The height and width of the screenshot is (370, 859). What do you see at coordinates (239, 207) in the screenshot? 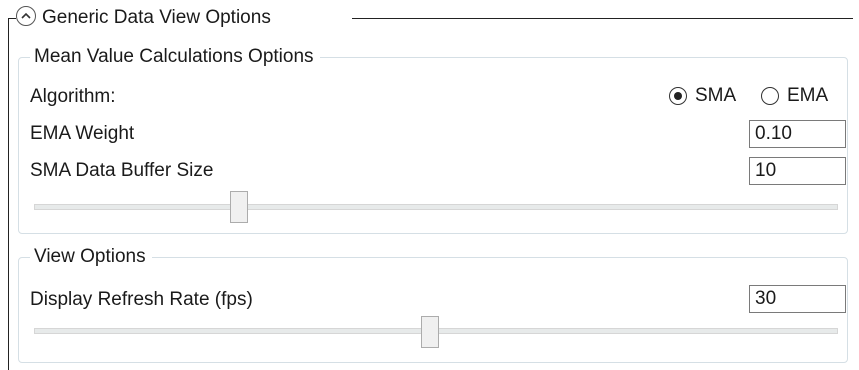
I see `sma-buffer-slider-thumb` at bounding box center [239, 207].